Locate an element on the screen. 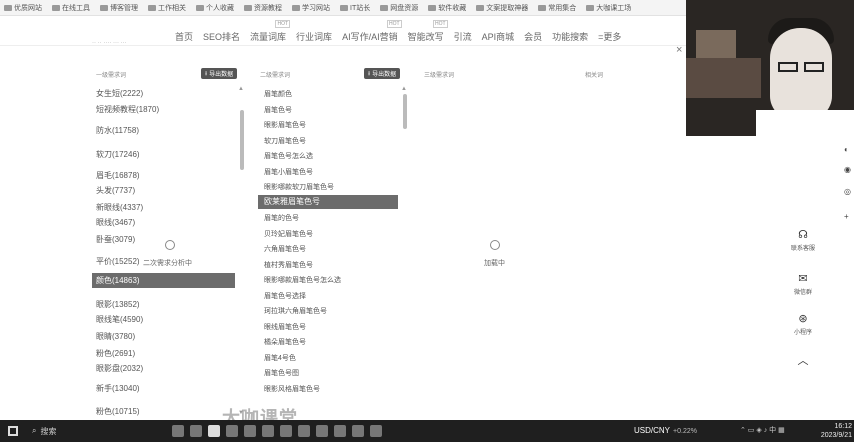  col1-list-item: 眼线(3467) is located at coordinates (115, 222).